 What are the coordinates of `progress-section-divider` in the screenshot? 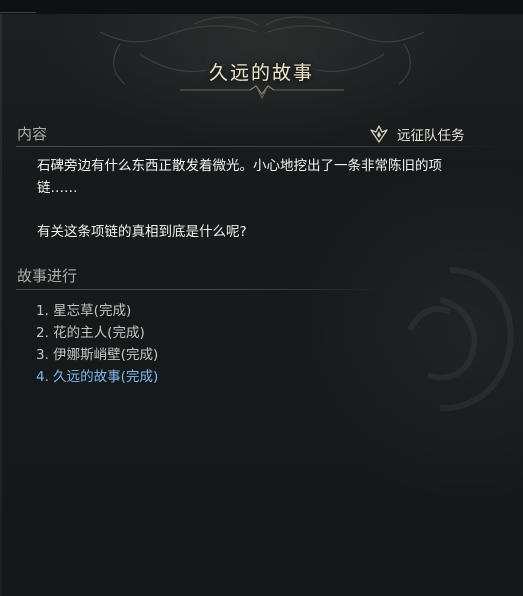 It's located at (201, 289).